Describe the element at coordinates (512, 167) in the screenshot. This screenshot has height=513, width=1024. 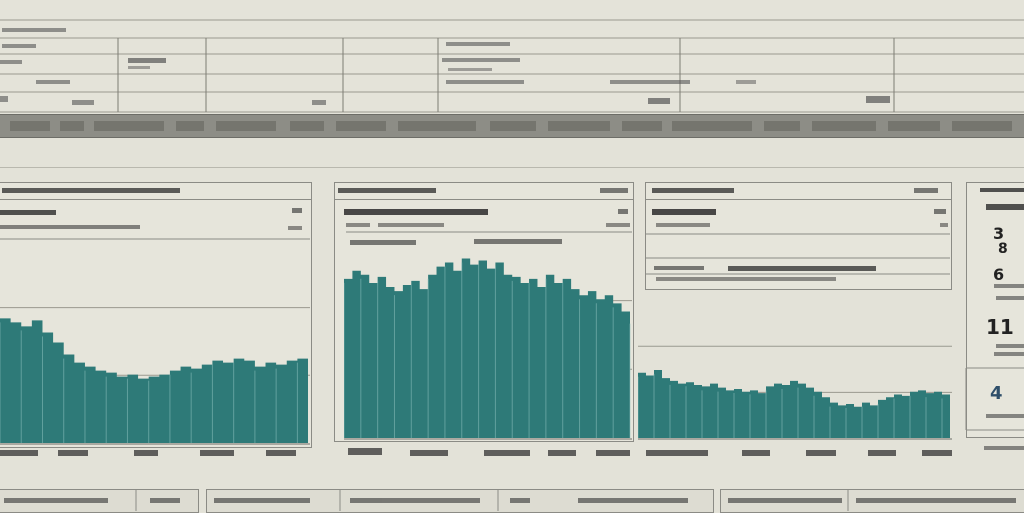
I see `separator` at that location.